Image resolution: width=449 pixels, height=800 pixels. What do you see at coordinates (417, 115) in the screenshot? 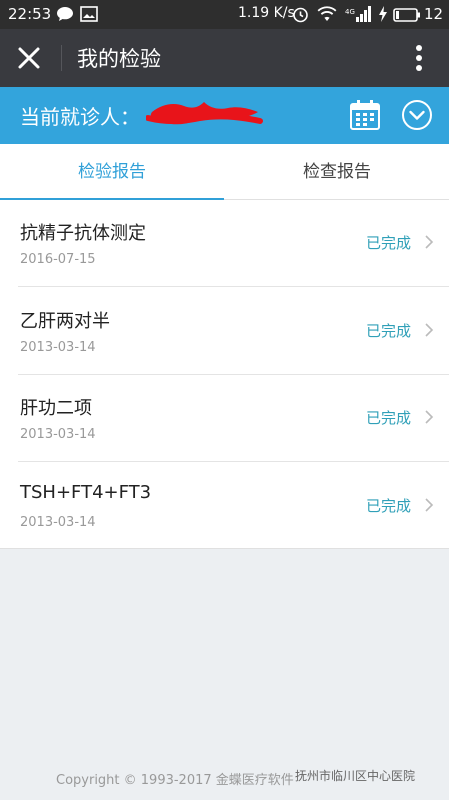
I see `chevron-down-circle-icon` at bounding box center [417, 115].